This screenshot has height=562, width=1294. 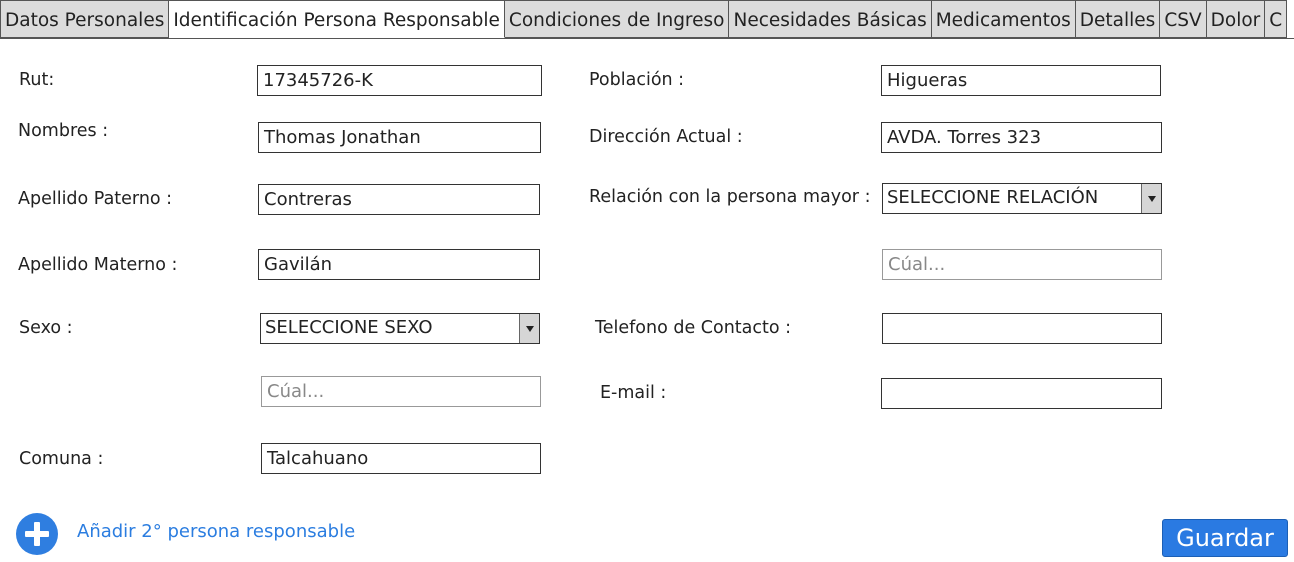 I want to click on rut-label: Rut:, so click(x=37, y=80).